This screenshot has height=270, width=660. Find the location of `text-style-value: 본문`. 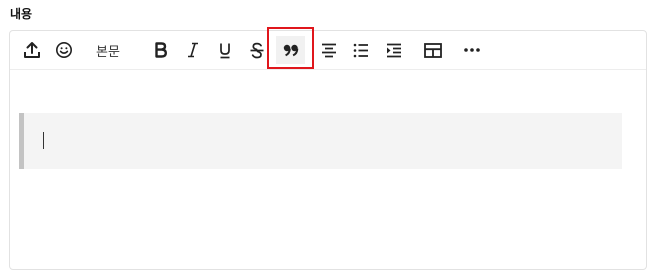

text-style-value: 본문 is located at coordinates (108, 52).